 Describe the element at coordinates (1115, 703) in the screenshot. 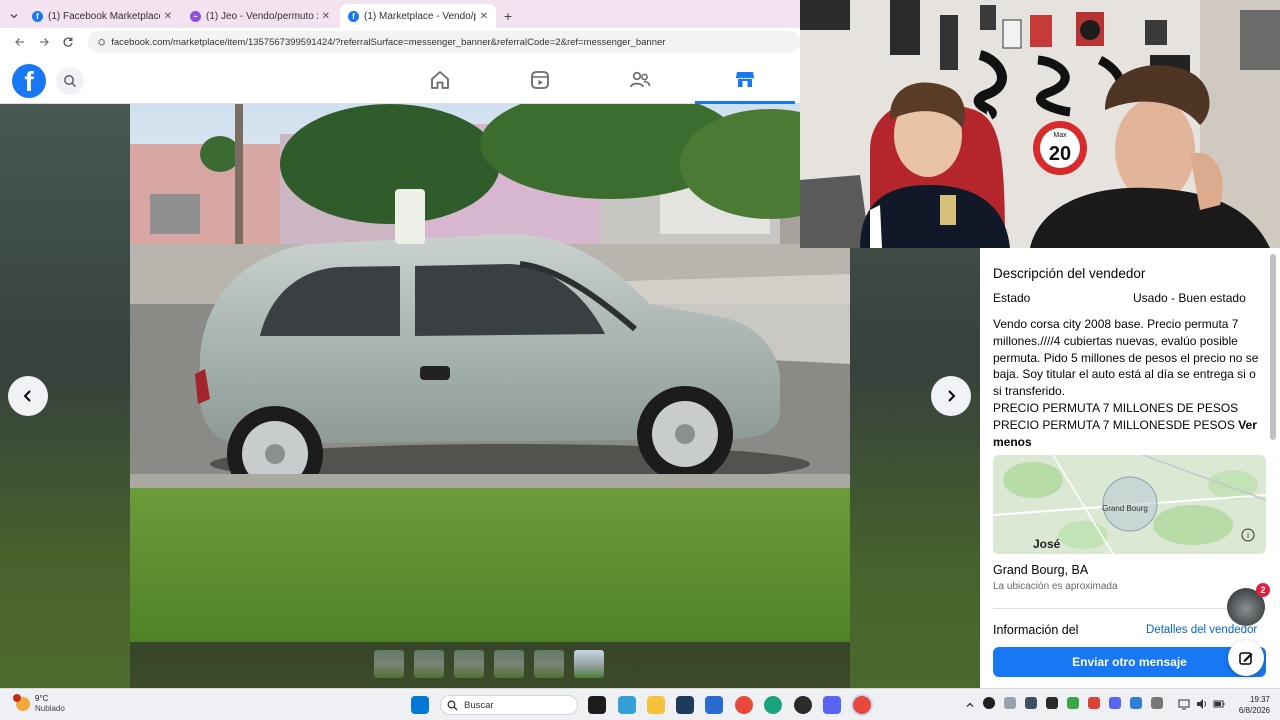

I see `discord-tray-icon` at that location.